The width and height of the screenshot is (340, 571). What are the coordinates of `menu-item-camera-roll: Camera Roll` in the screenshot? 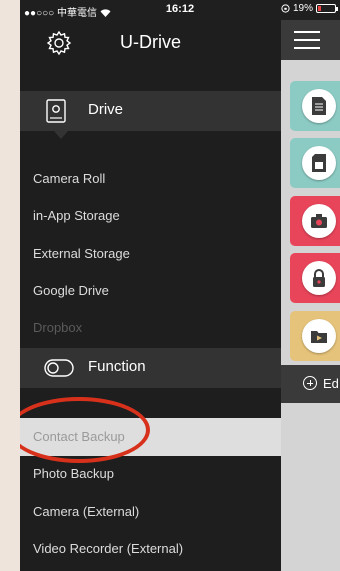 It's located at (150, 179).